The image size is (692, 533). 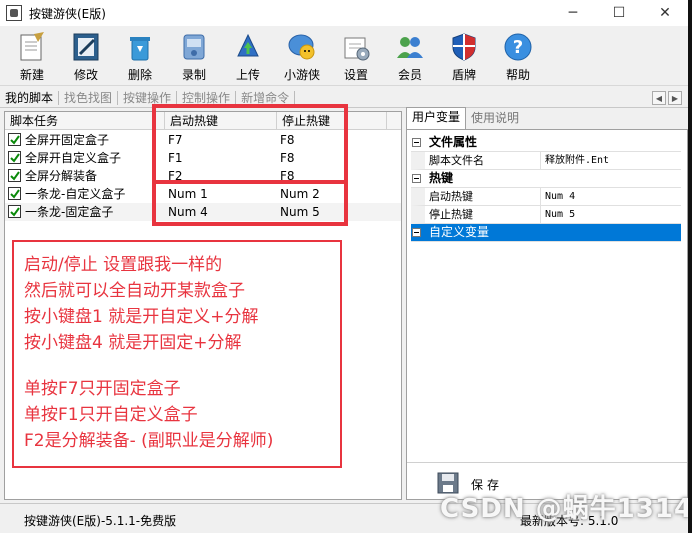 I want to click on tab-new-commands: 新增命令, so click(x=266, y=97).